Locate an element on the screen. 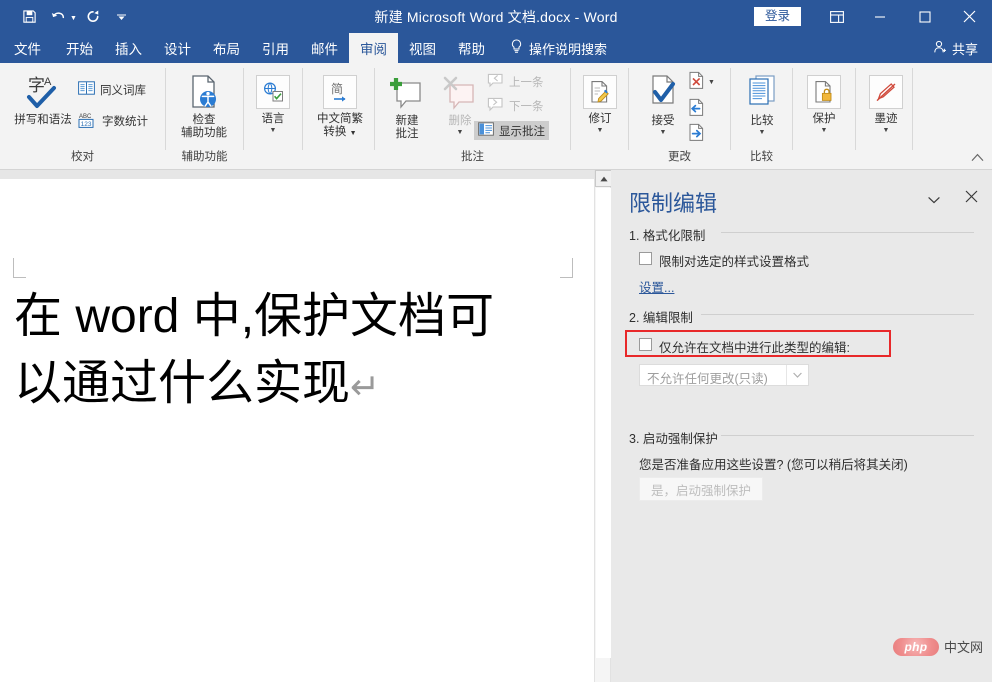  vertical-scrollbar is located at coordinates (603, 426).